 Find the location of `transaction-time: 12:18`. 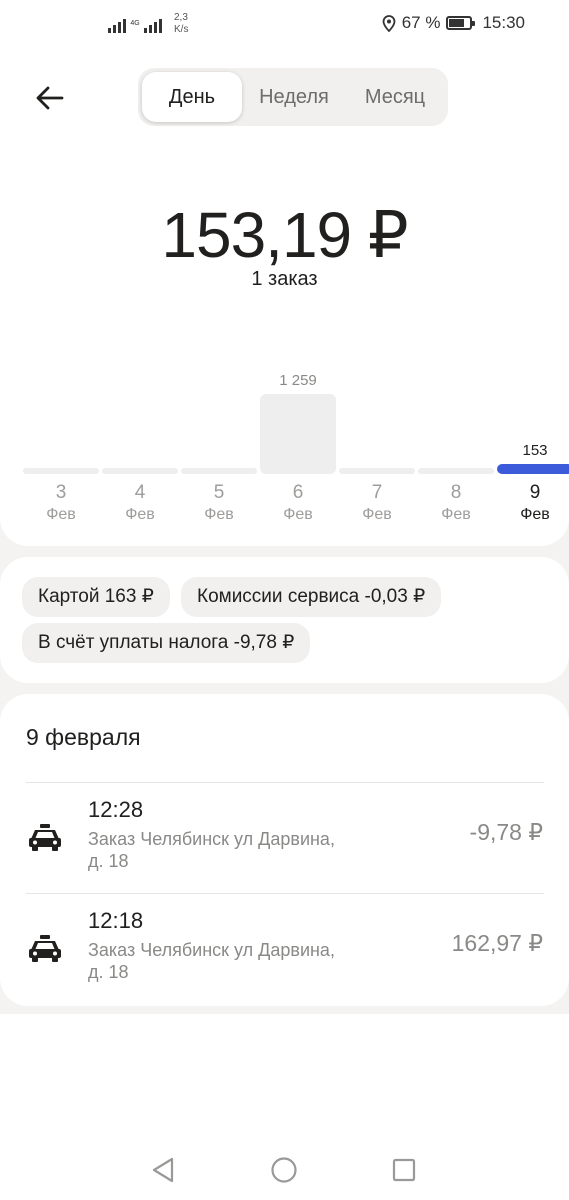

transaction-time: 12:18 is located at coordinates (116, 920).